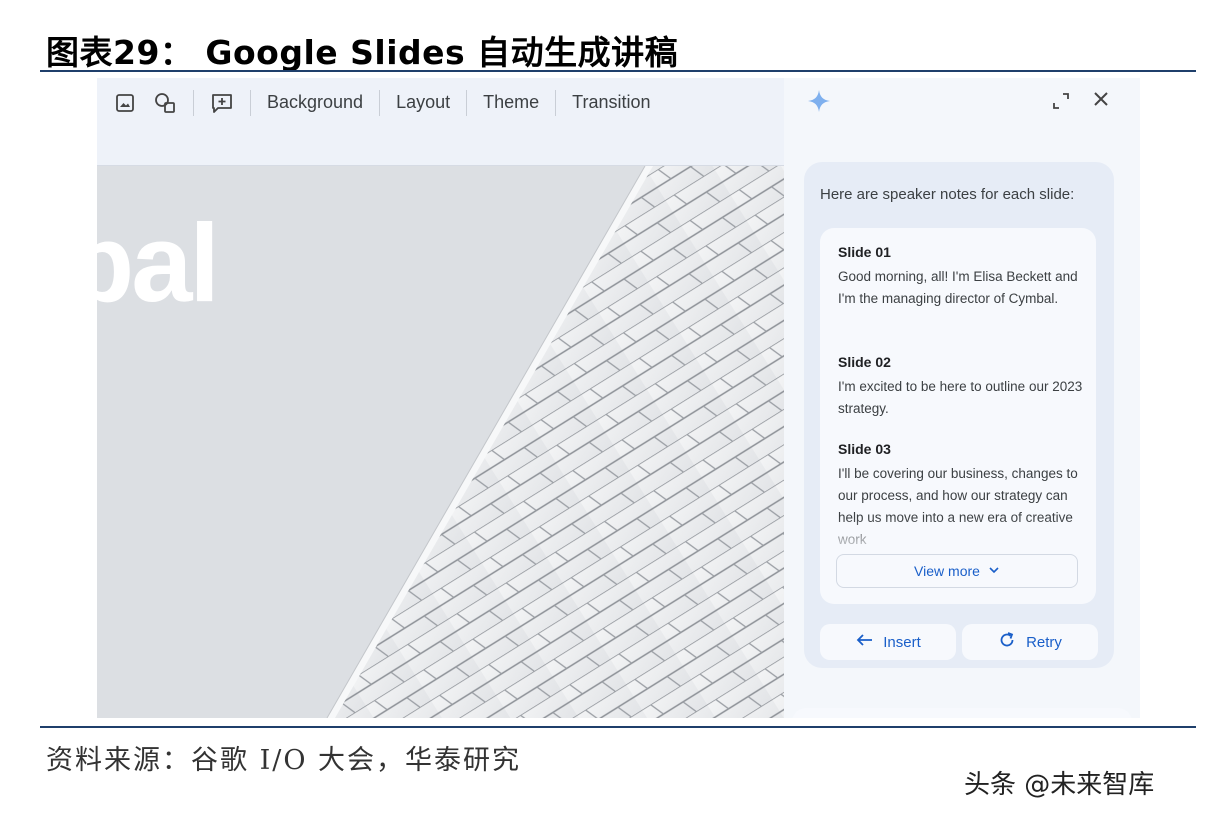 This screenshot has height=818, width=1210. I want to click on top-rule, so click(618, 71).